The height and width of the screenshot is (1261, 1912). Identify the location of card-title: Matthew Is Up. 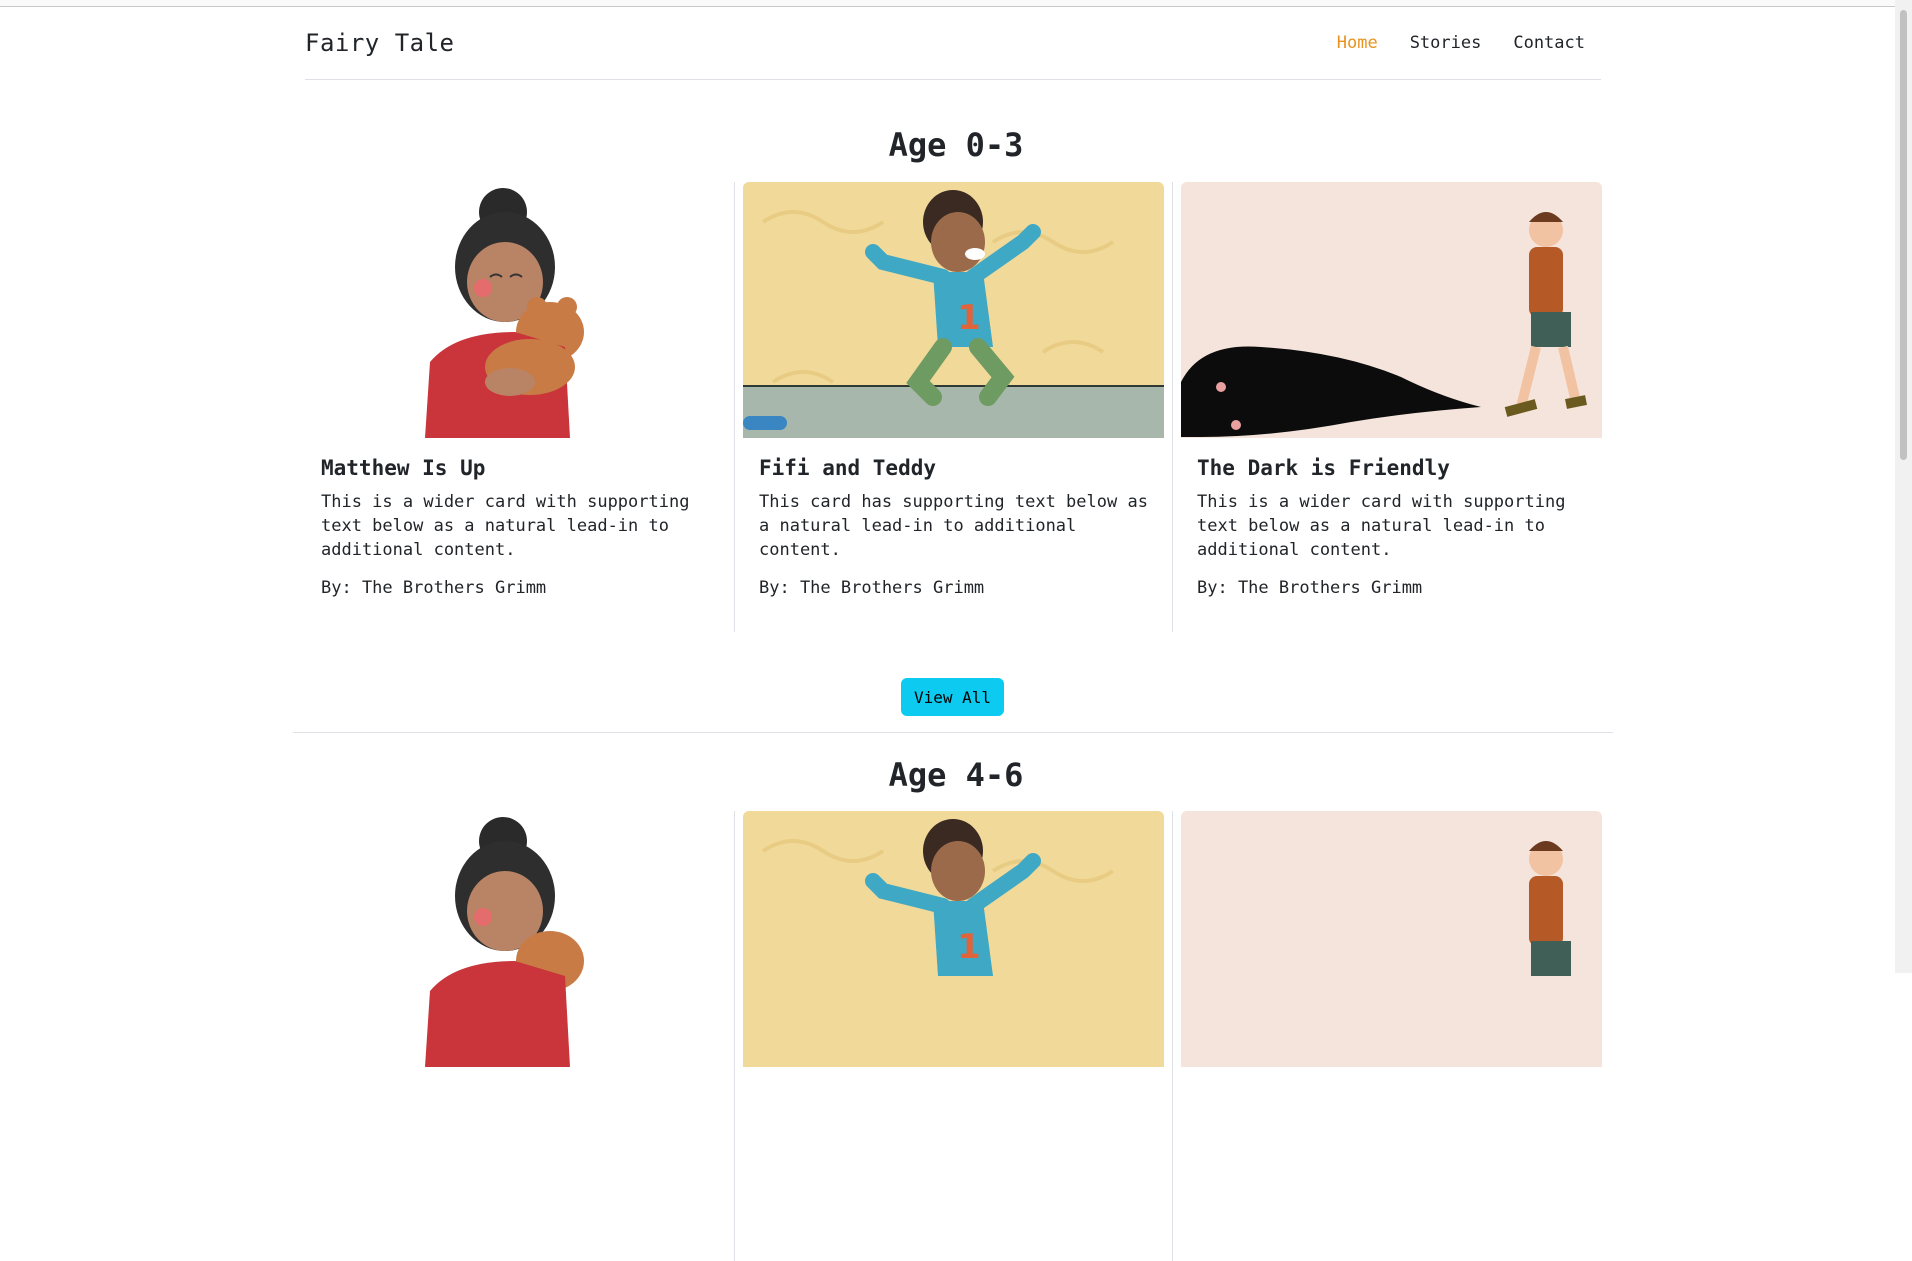
(515, 468).